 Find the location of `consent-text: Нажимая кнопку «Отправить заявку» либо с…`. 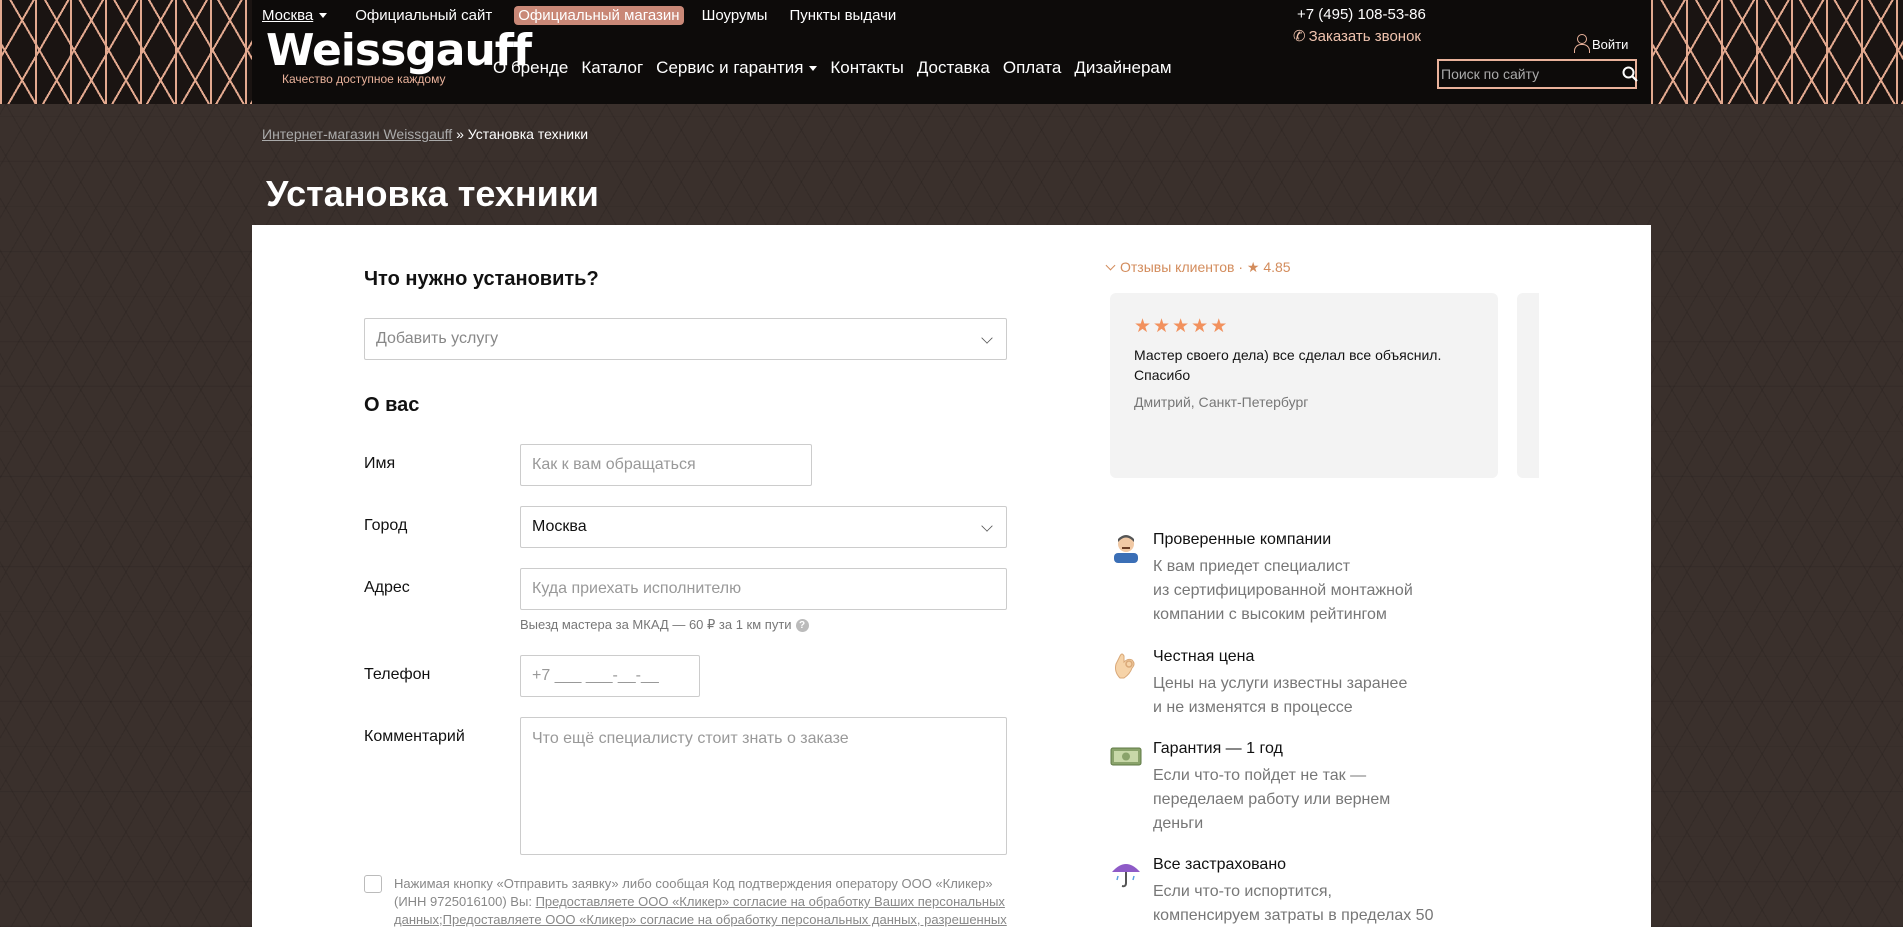

consent-text: Нажимая кнопку «Отправить заявку» либо с… is located at coordinates (704, 901).